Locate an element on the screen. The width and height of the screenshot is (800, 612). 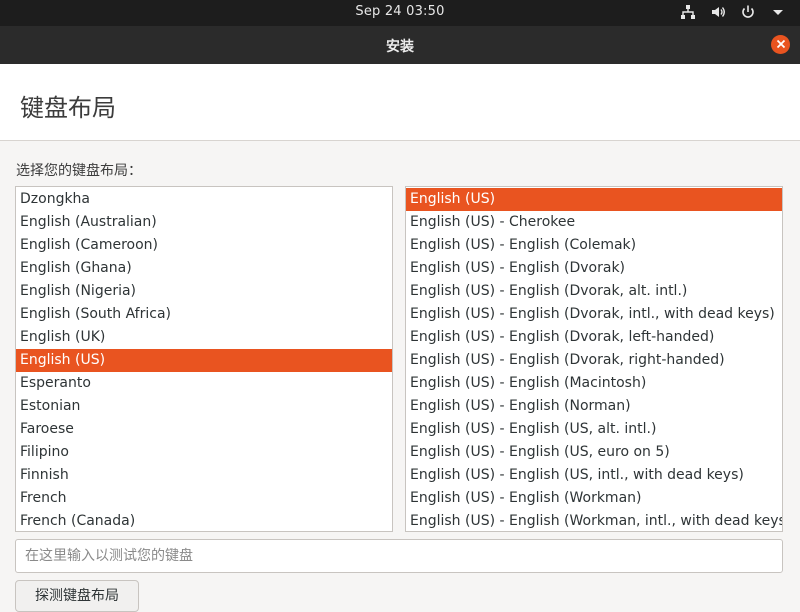
variant-list-item: English (US) - English (Dvorak) is located at coordinates (594, 268).